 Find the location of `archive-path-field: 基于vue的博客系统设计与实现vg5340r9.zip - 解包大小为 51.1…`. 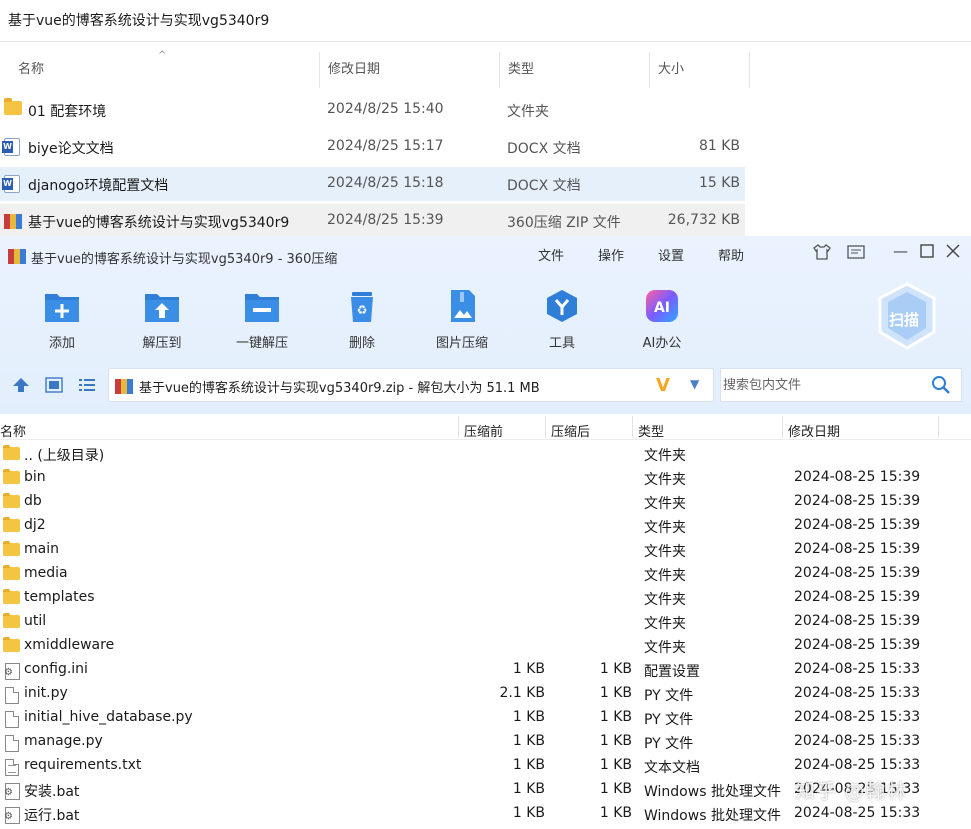

archive-path-field: 基于vue的博客系统设计与实现vg5340r9.zip - 解包大小为 51.1… is located at coordinates (411, 385).